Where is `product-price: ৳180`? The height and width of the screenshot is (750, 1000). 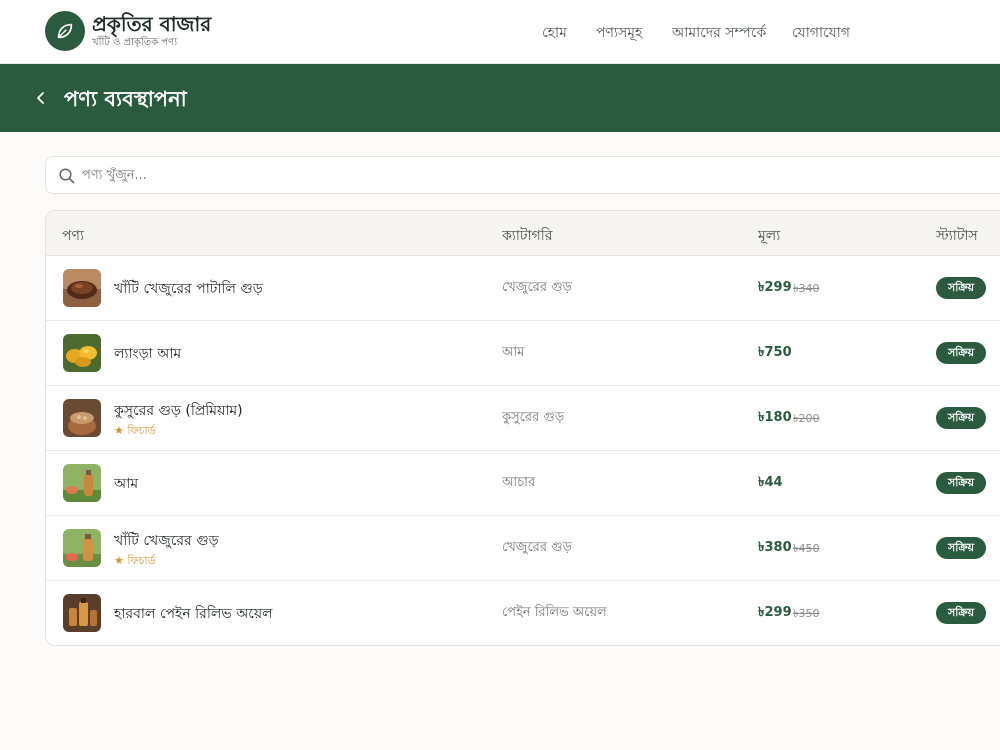 product-price: ৳180 is located at coordinates (775, 417).